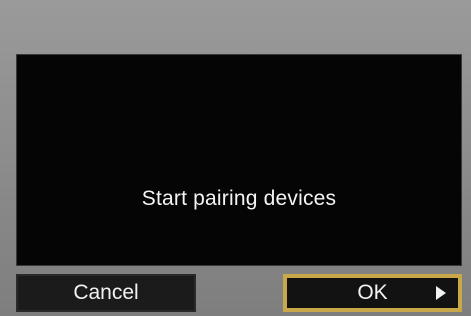 This screenshot has height=316, width=471. I want to click on cancel-button-label: Cancel, so click(106, 292).